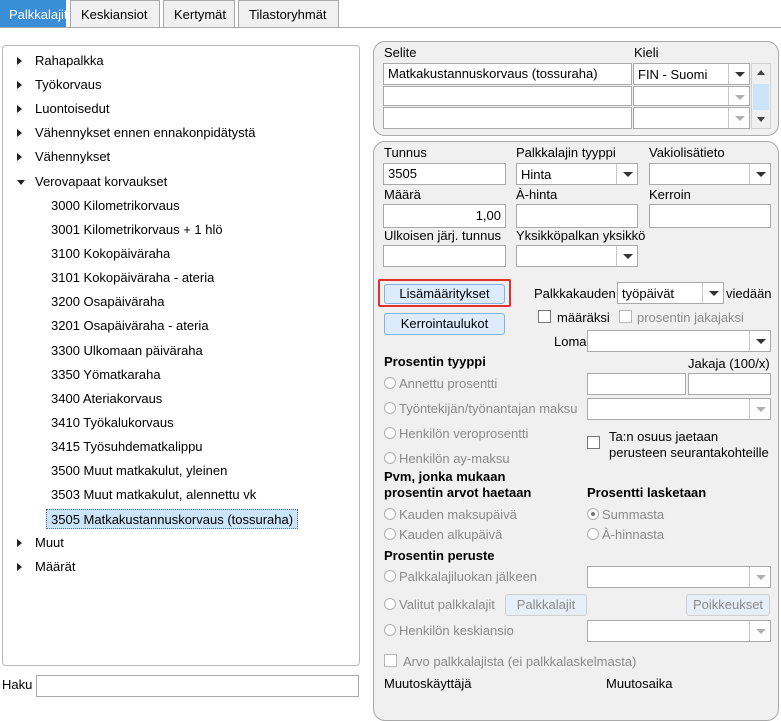  I want to click on prosentin-jakajaksi-checkbox, so click(625, 316).